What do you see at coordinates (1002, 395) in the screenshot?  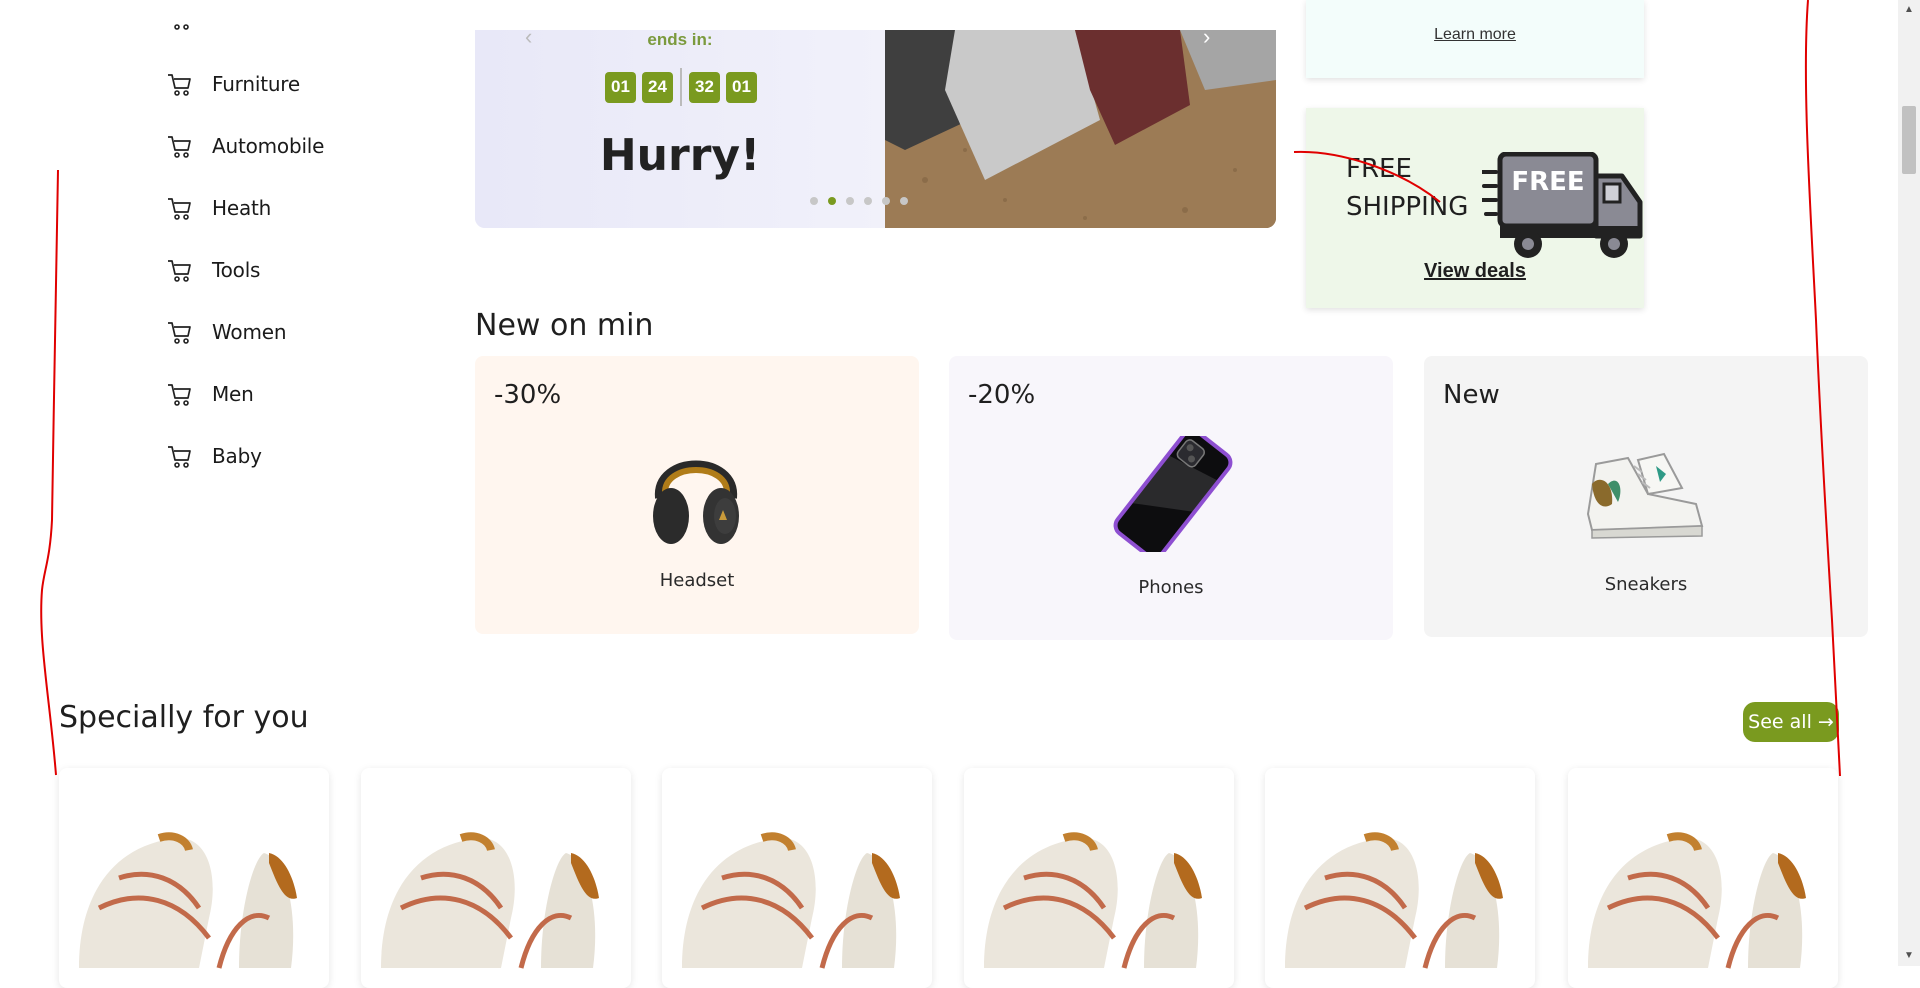 I see `discount-badge: -20%` at bounding box center [1002, 395].